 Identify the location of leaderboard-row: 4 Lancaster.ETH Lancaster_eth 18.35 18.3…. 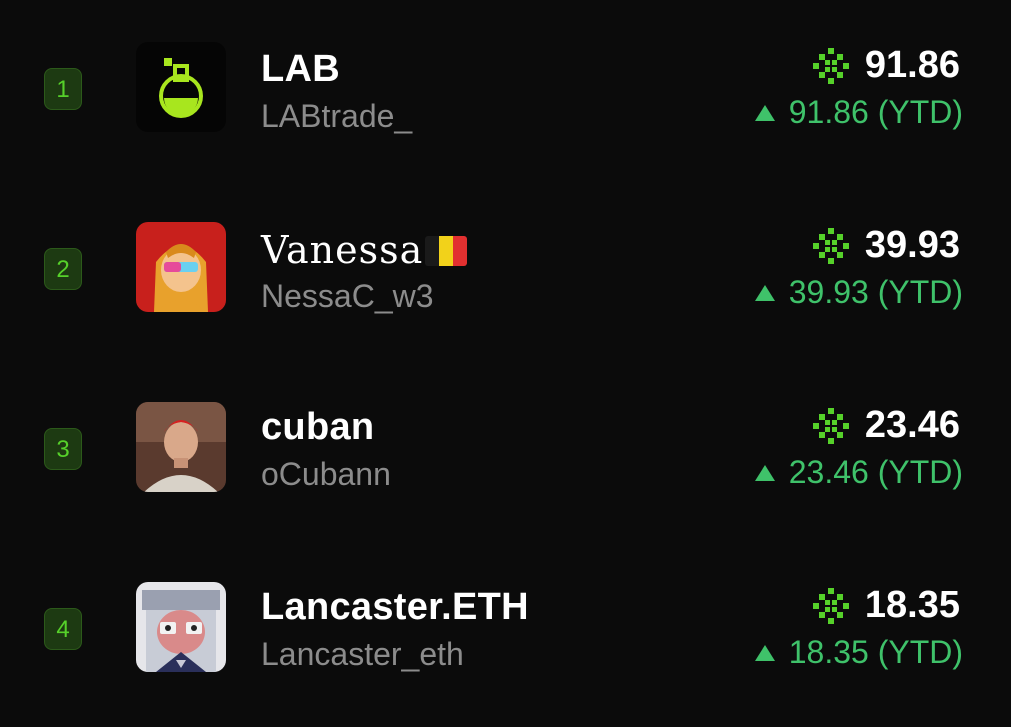
(505, 632).